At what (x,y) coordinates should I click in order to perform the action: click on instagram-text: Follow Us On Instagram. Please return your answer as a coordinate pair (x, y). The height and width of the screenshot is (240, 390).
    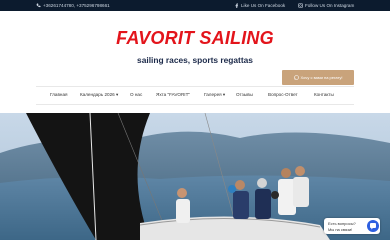
    Looking at the image, I should click on (330, 5).